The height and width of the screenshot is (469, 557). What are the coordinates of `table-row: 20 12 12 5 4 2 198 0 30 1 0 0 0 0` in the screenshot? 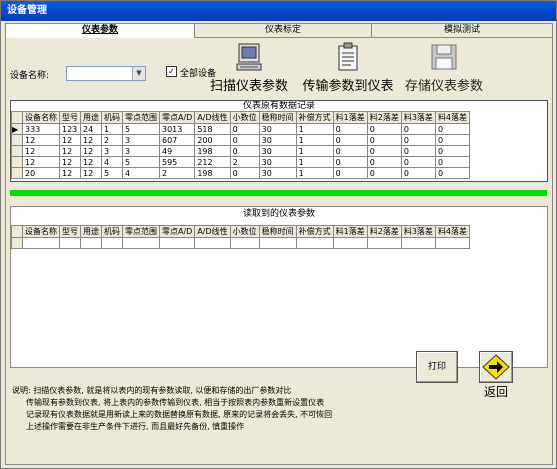 It's located at (241, 173).